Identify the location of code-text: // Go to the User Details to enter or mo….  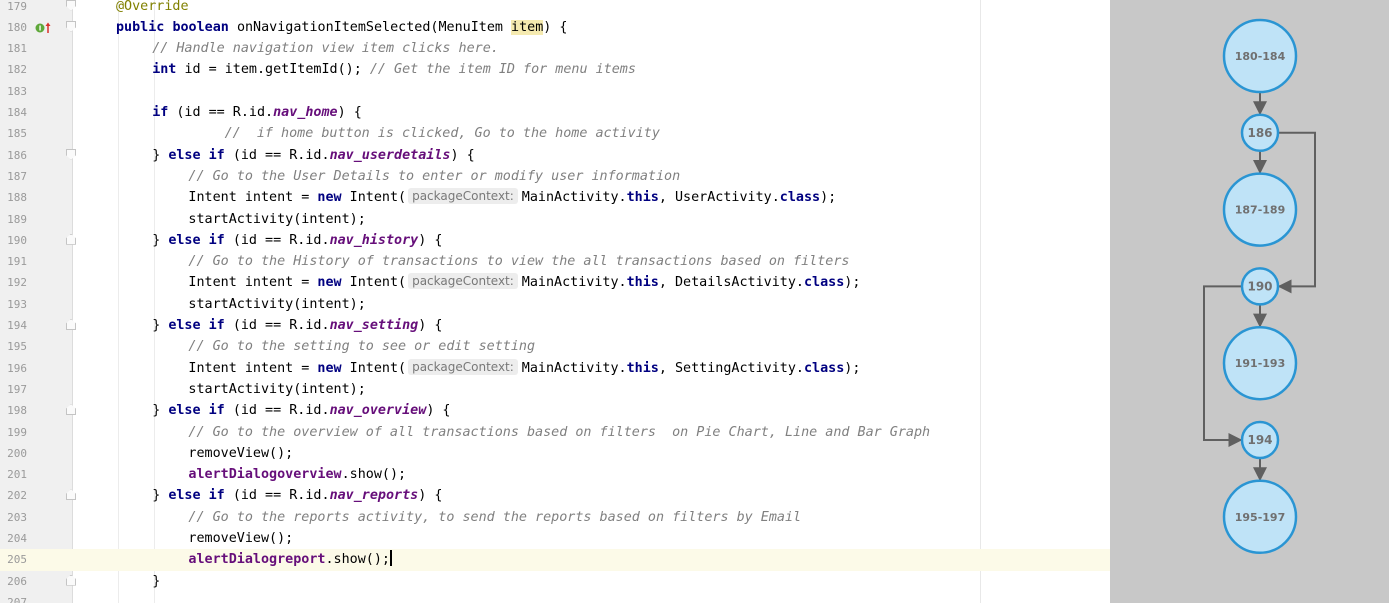
(434, 176).